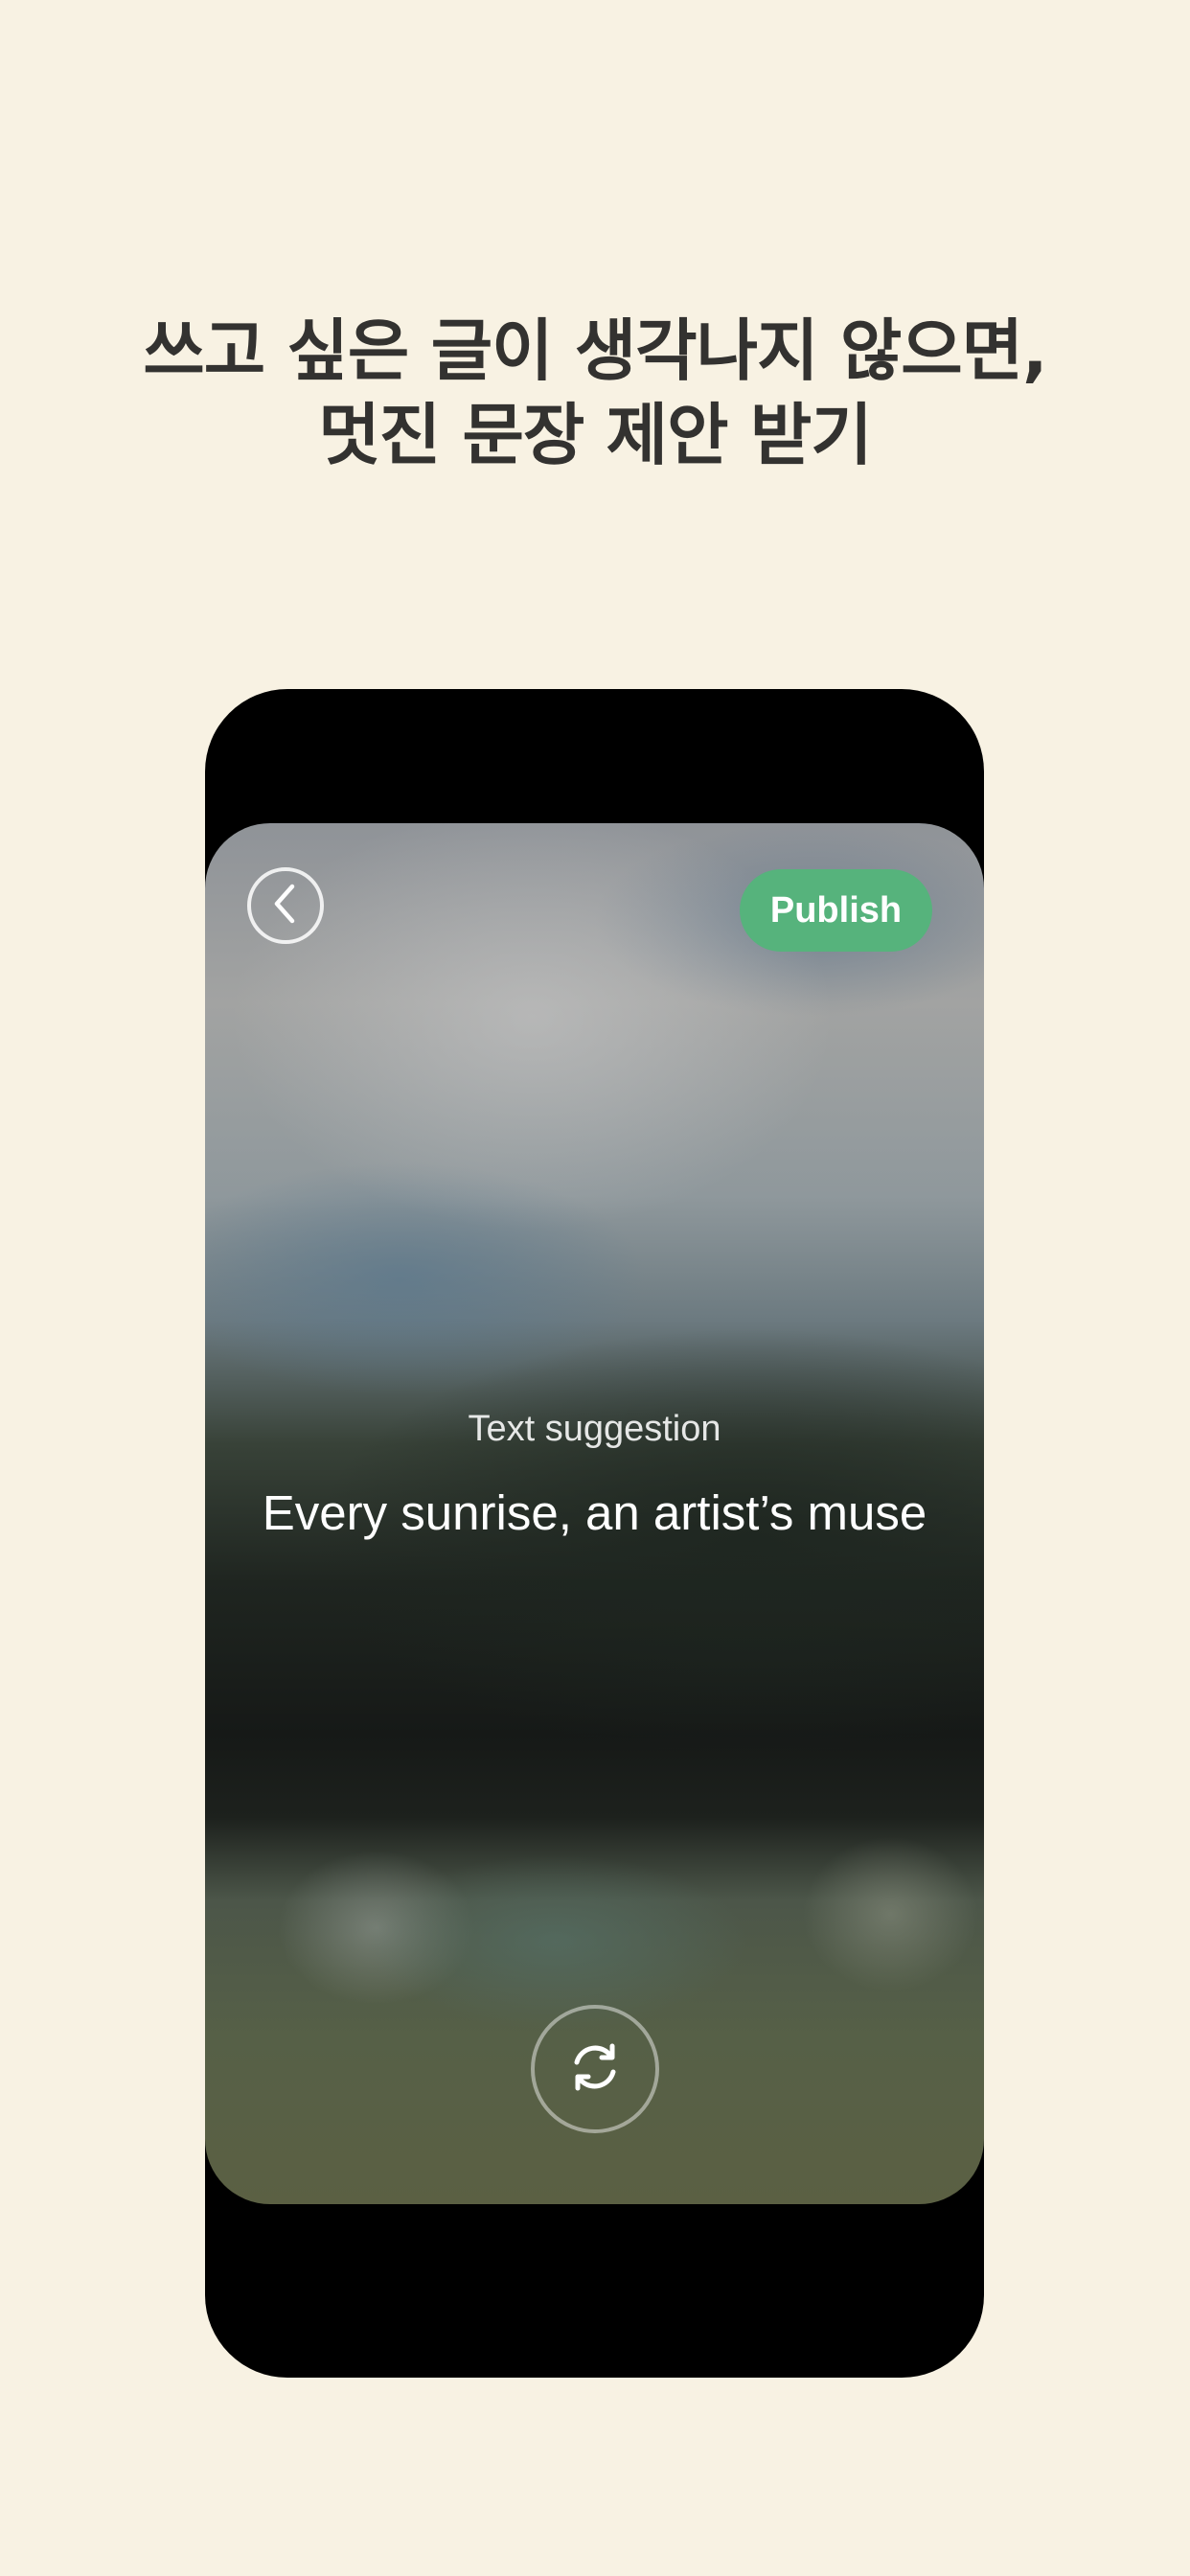  Describe the element at coordinates (595, 393) in the screenshot. I see `promo-headline: 쓰고 싶은 글이 생각나지 않으면, 멋진 문장 제안 받기` at that location.